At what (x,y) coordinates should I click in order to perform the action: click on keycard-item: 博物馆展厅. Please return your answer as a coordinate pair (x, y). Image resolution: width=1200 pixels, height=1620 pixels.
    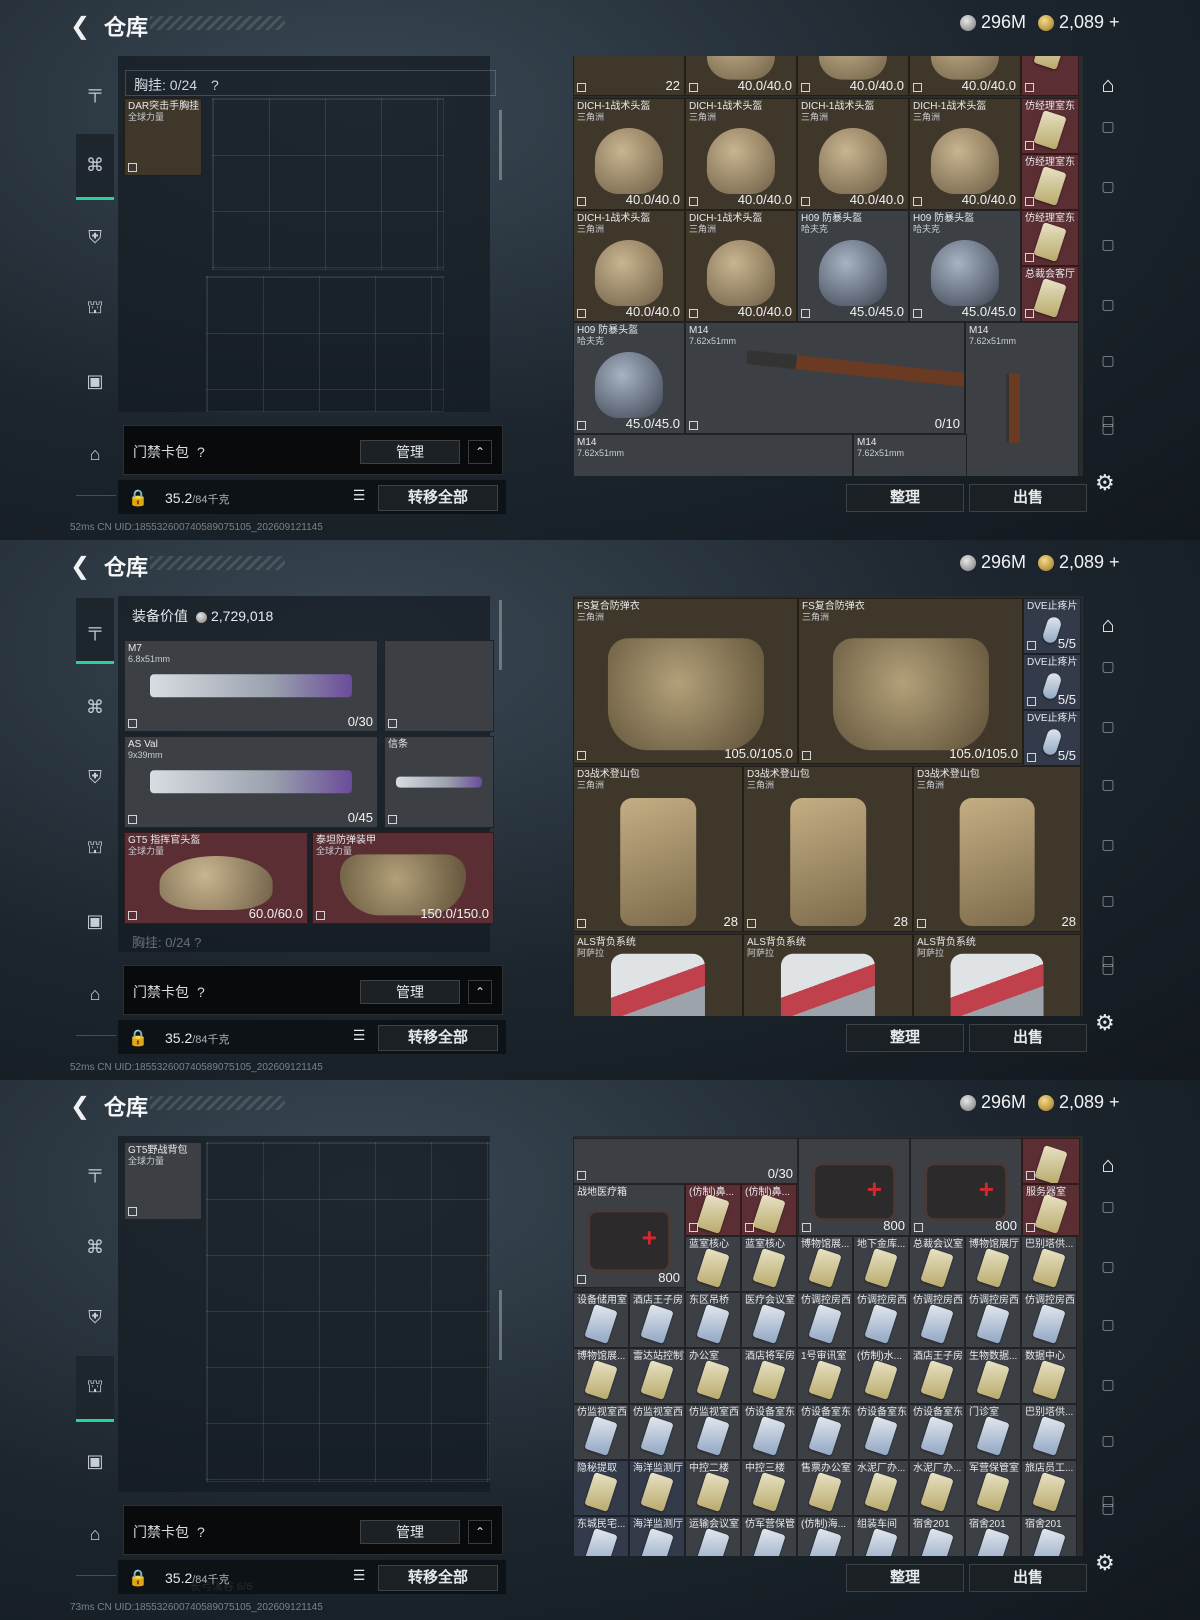
    Looking at the image, I should click on (993, 1264).